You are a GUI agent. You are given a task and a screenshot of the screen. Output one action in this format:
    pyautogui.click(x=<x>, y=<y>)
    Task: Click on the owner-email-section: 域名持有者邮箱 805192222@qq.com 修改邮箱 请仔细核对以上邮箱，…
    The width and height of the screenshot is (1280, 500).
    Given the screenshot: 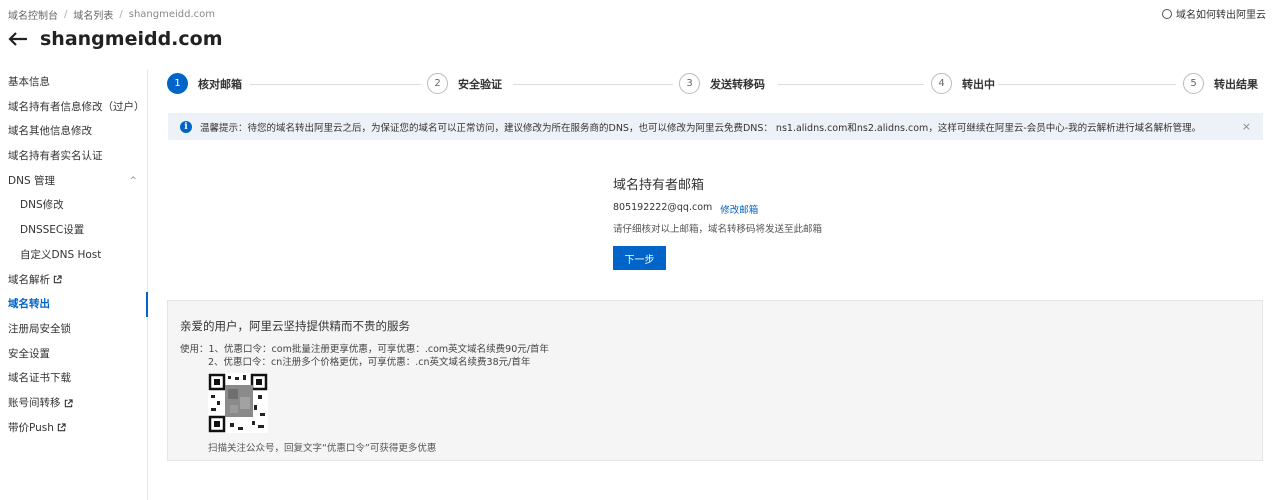 What is the action you would take?
    pyautogui.click(x=717, y=204)
    